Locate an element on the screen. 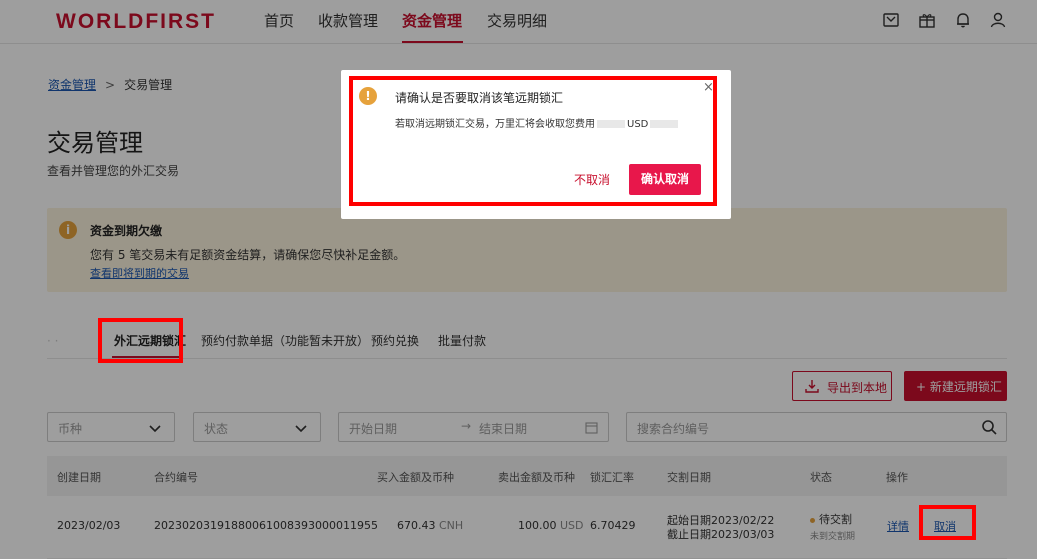  highlight-tab is located at coordinates (140, 340).